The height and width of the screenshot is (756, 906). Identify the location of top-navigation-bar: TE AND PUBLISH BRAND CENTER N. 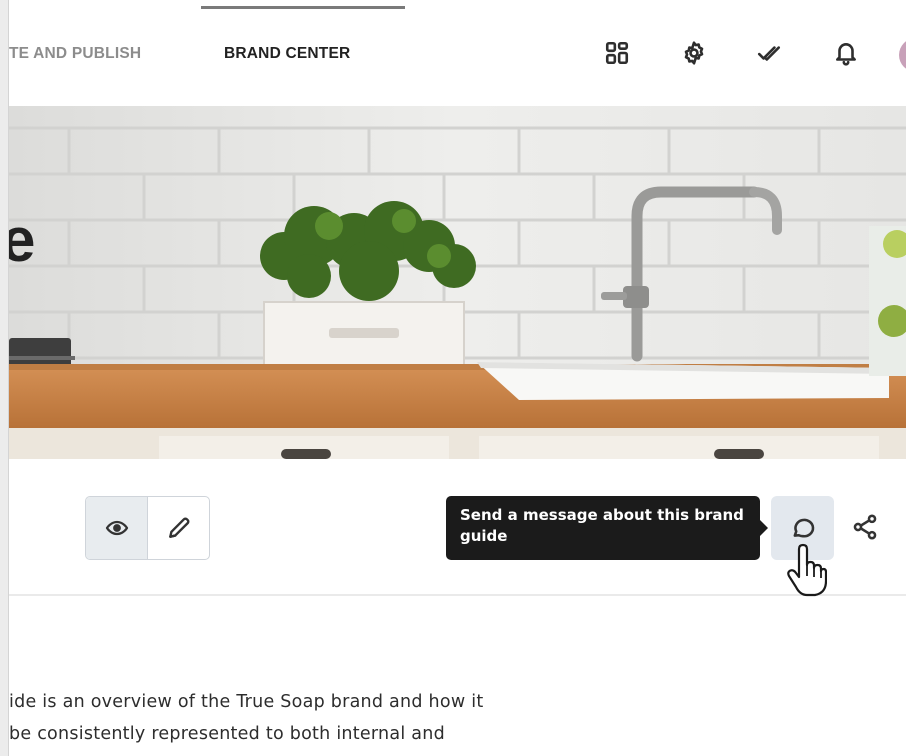
(457, 53).